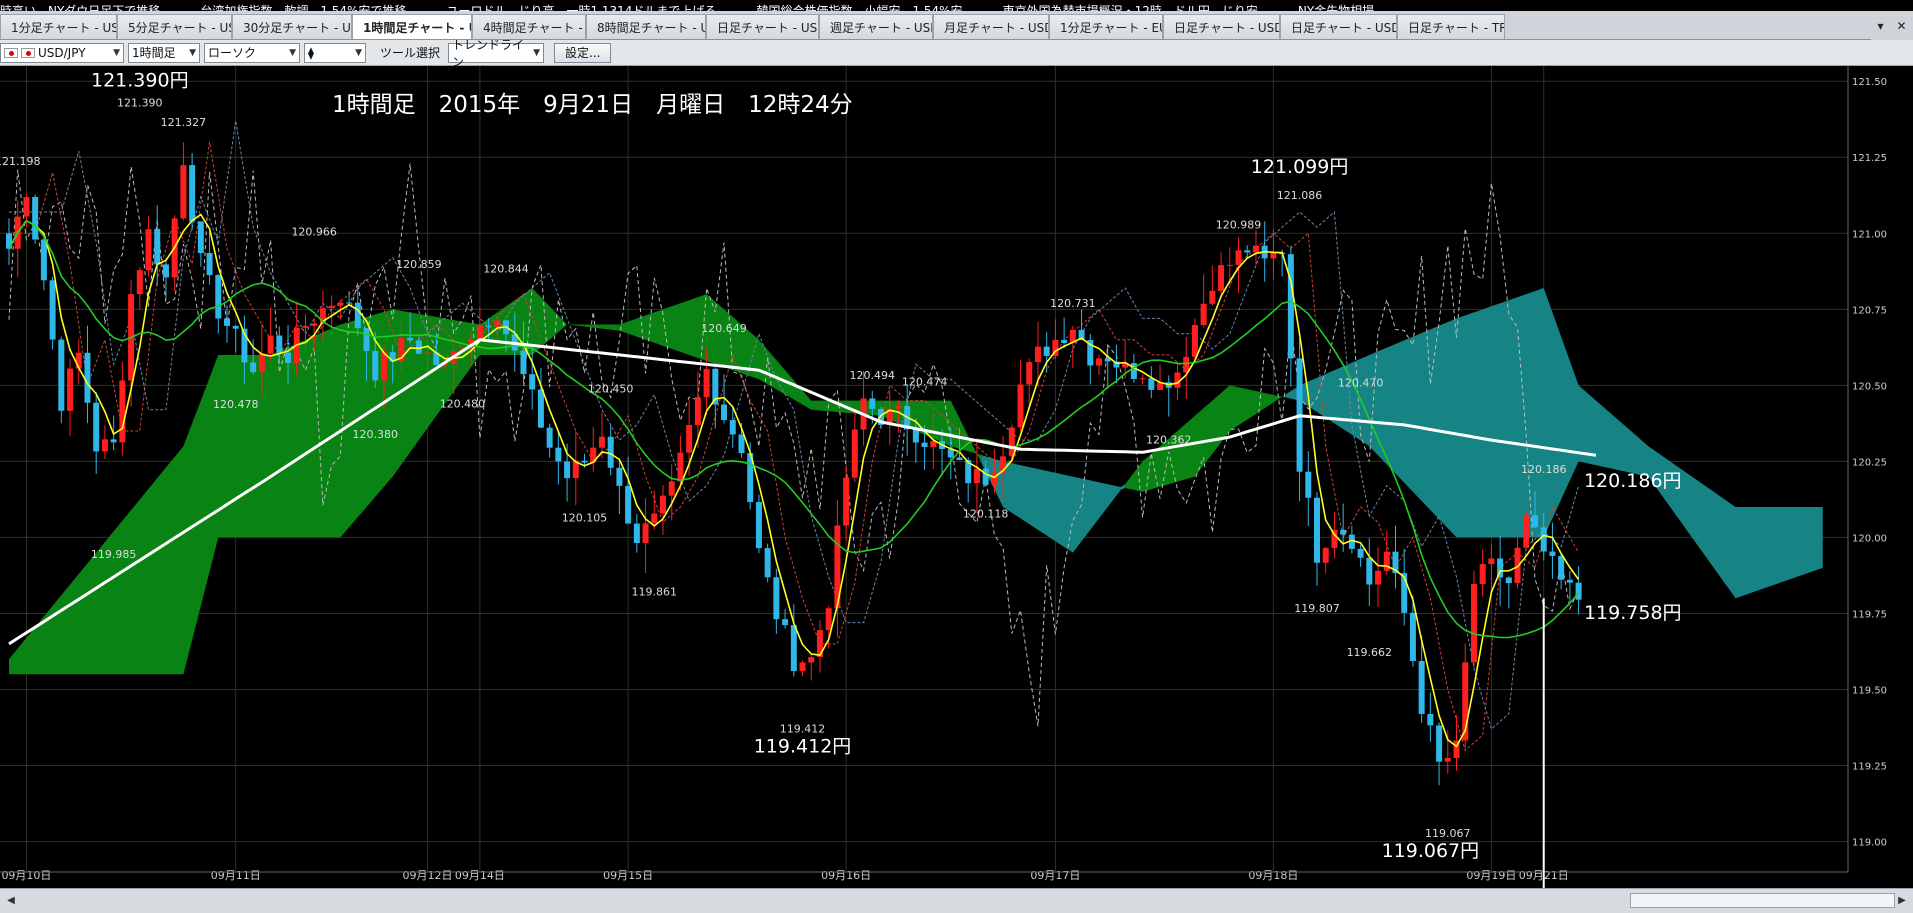 This screenshot has height=913, width=1913. I want to click on chart-tab: 1分足チャート - EUI×, so click(1106, 26).